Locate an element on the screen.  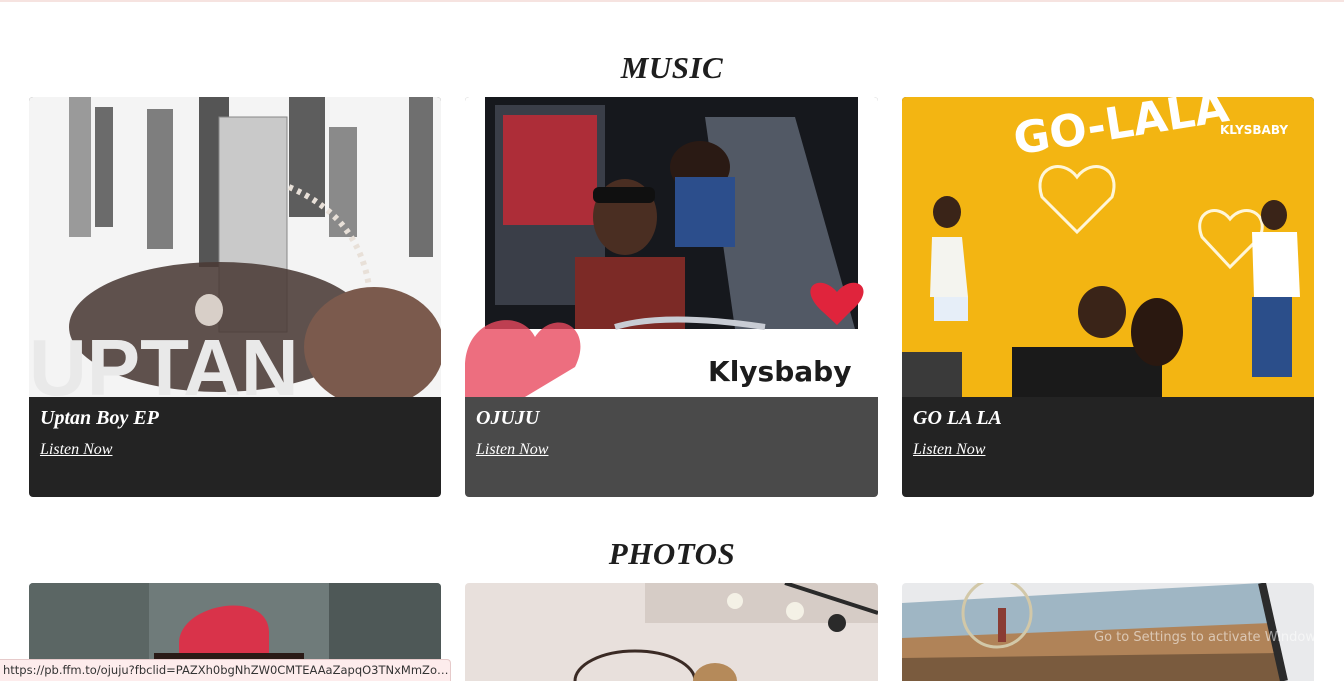
top-divider is located at coordinates (672, 1).